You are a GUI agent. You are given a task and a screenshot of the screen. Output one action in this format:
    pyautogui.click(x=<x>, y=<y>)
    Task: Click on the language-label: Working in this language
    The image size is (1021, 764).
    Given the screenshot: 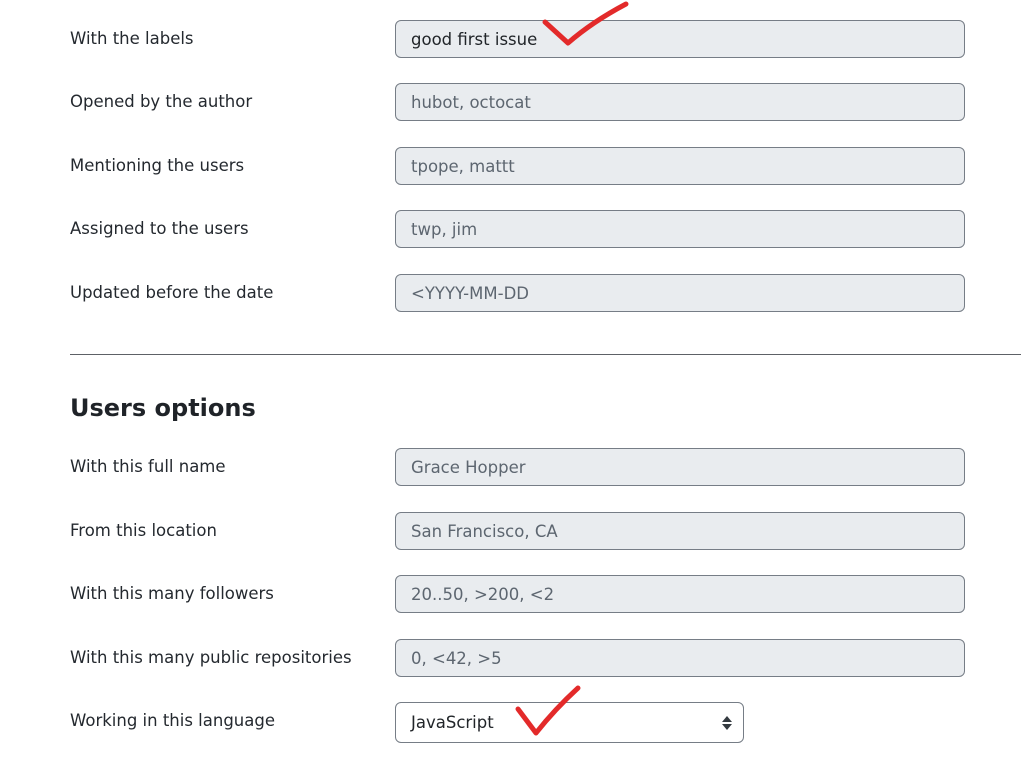 What is the action you would take?
    pyautogui.click(x=173, y=720)
    